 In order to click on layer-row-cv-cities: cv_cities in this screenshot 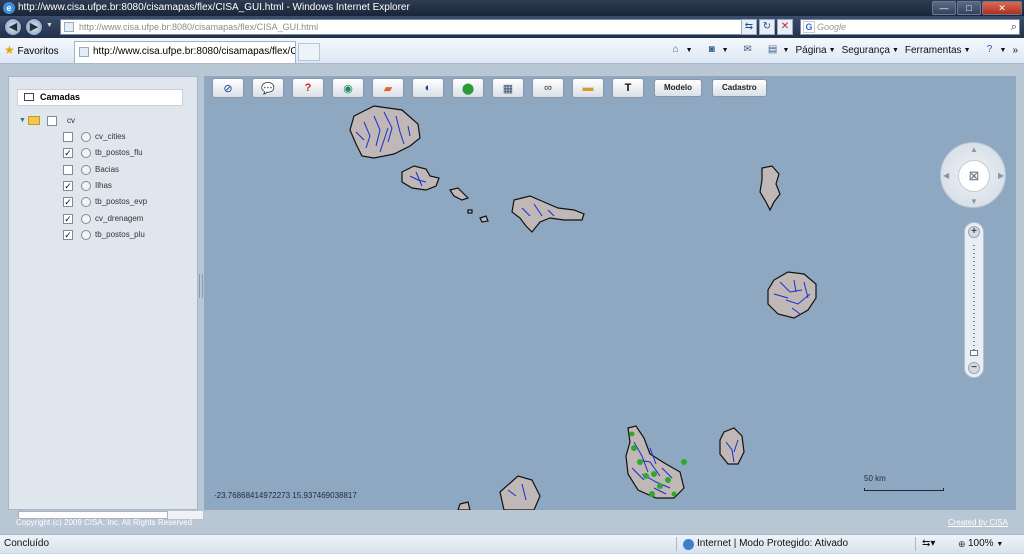, I will do `click(123, 137)`.